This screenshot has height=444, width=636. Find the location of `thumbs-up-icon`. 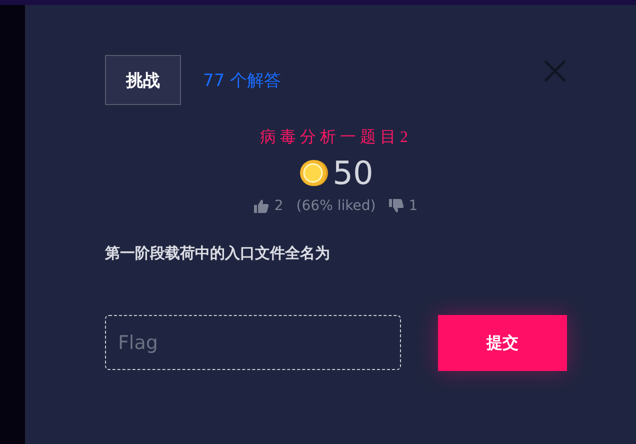

thumbs-up-icon is located at coordinates (262, 206).